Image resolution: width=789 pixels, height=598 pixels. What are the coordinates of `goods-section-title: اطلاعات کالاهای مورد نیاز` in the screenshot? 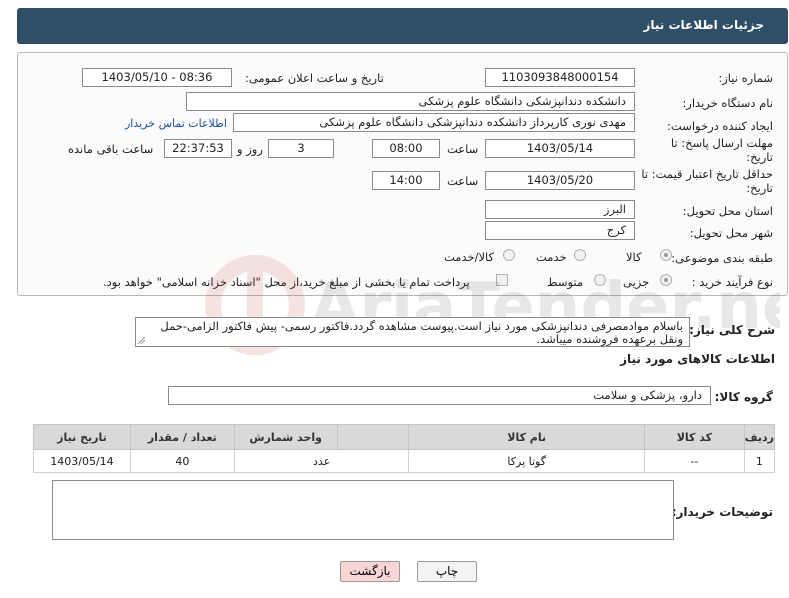 It's located at (697, 359).